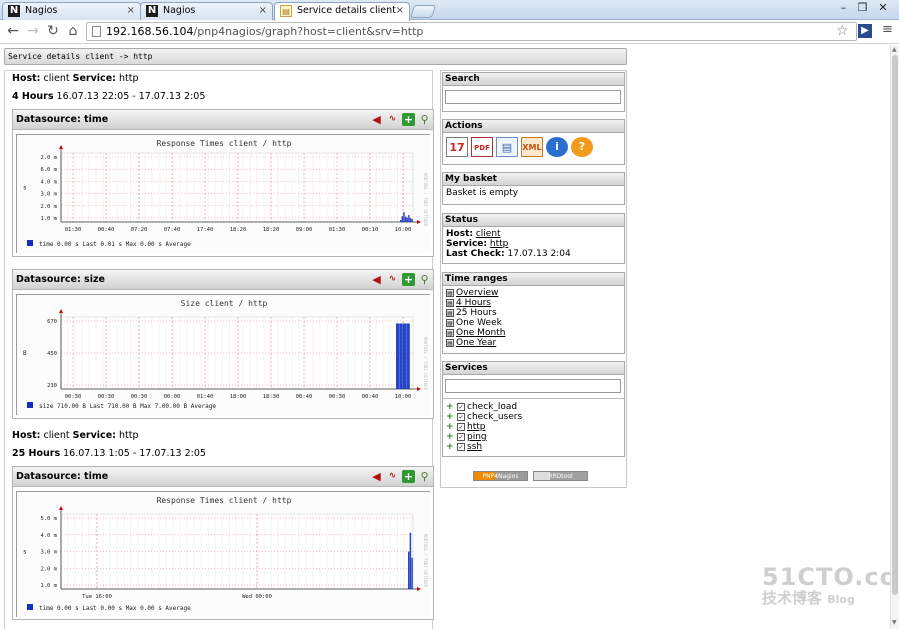  Describe the element at coordinates (494, 417) in the screenshot. I see `service-item-check-users: check_users` at that location.